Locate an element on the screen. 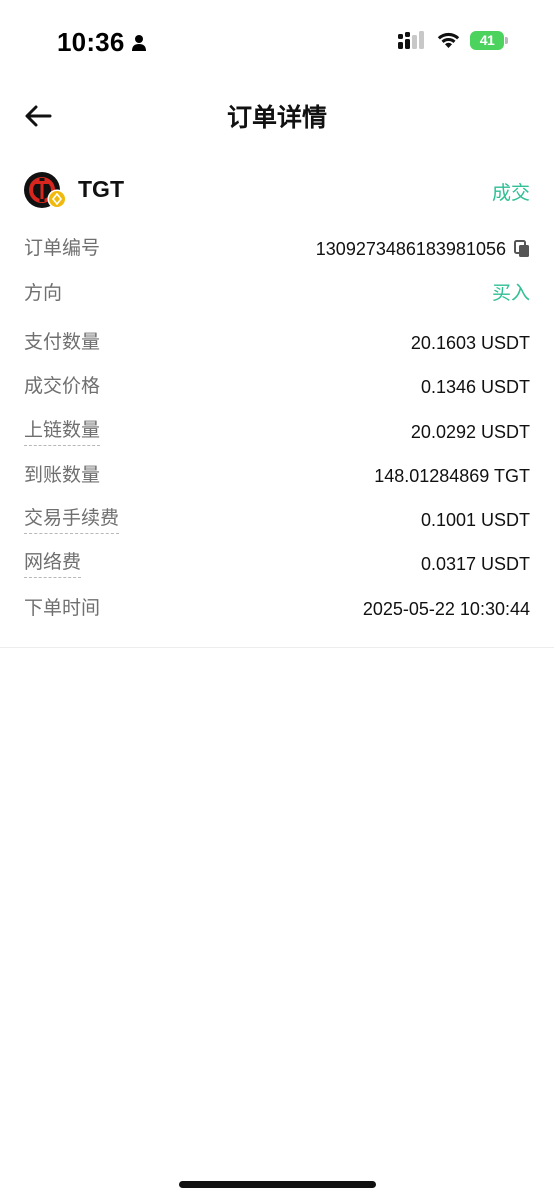 The height and width of the screenshot is (1200, 554). page-title: 订单详情 is located at coordinates (276, 118).